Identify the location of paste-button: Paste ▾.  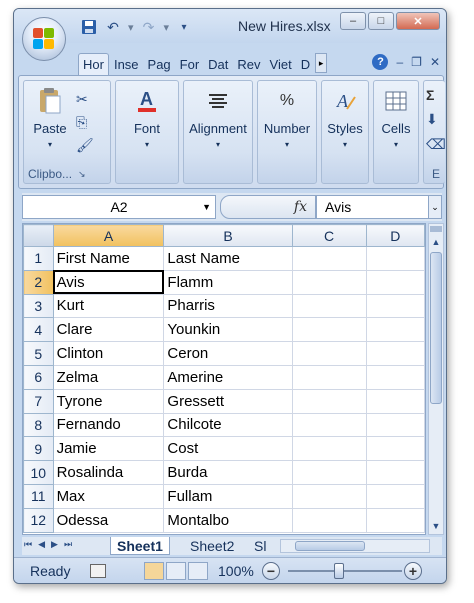
(50, 118).